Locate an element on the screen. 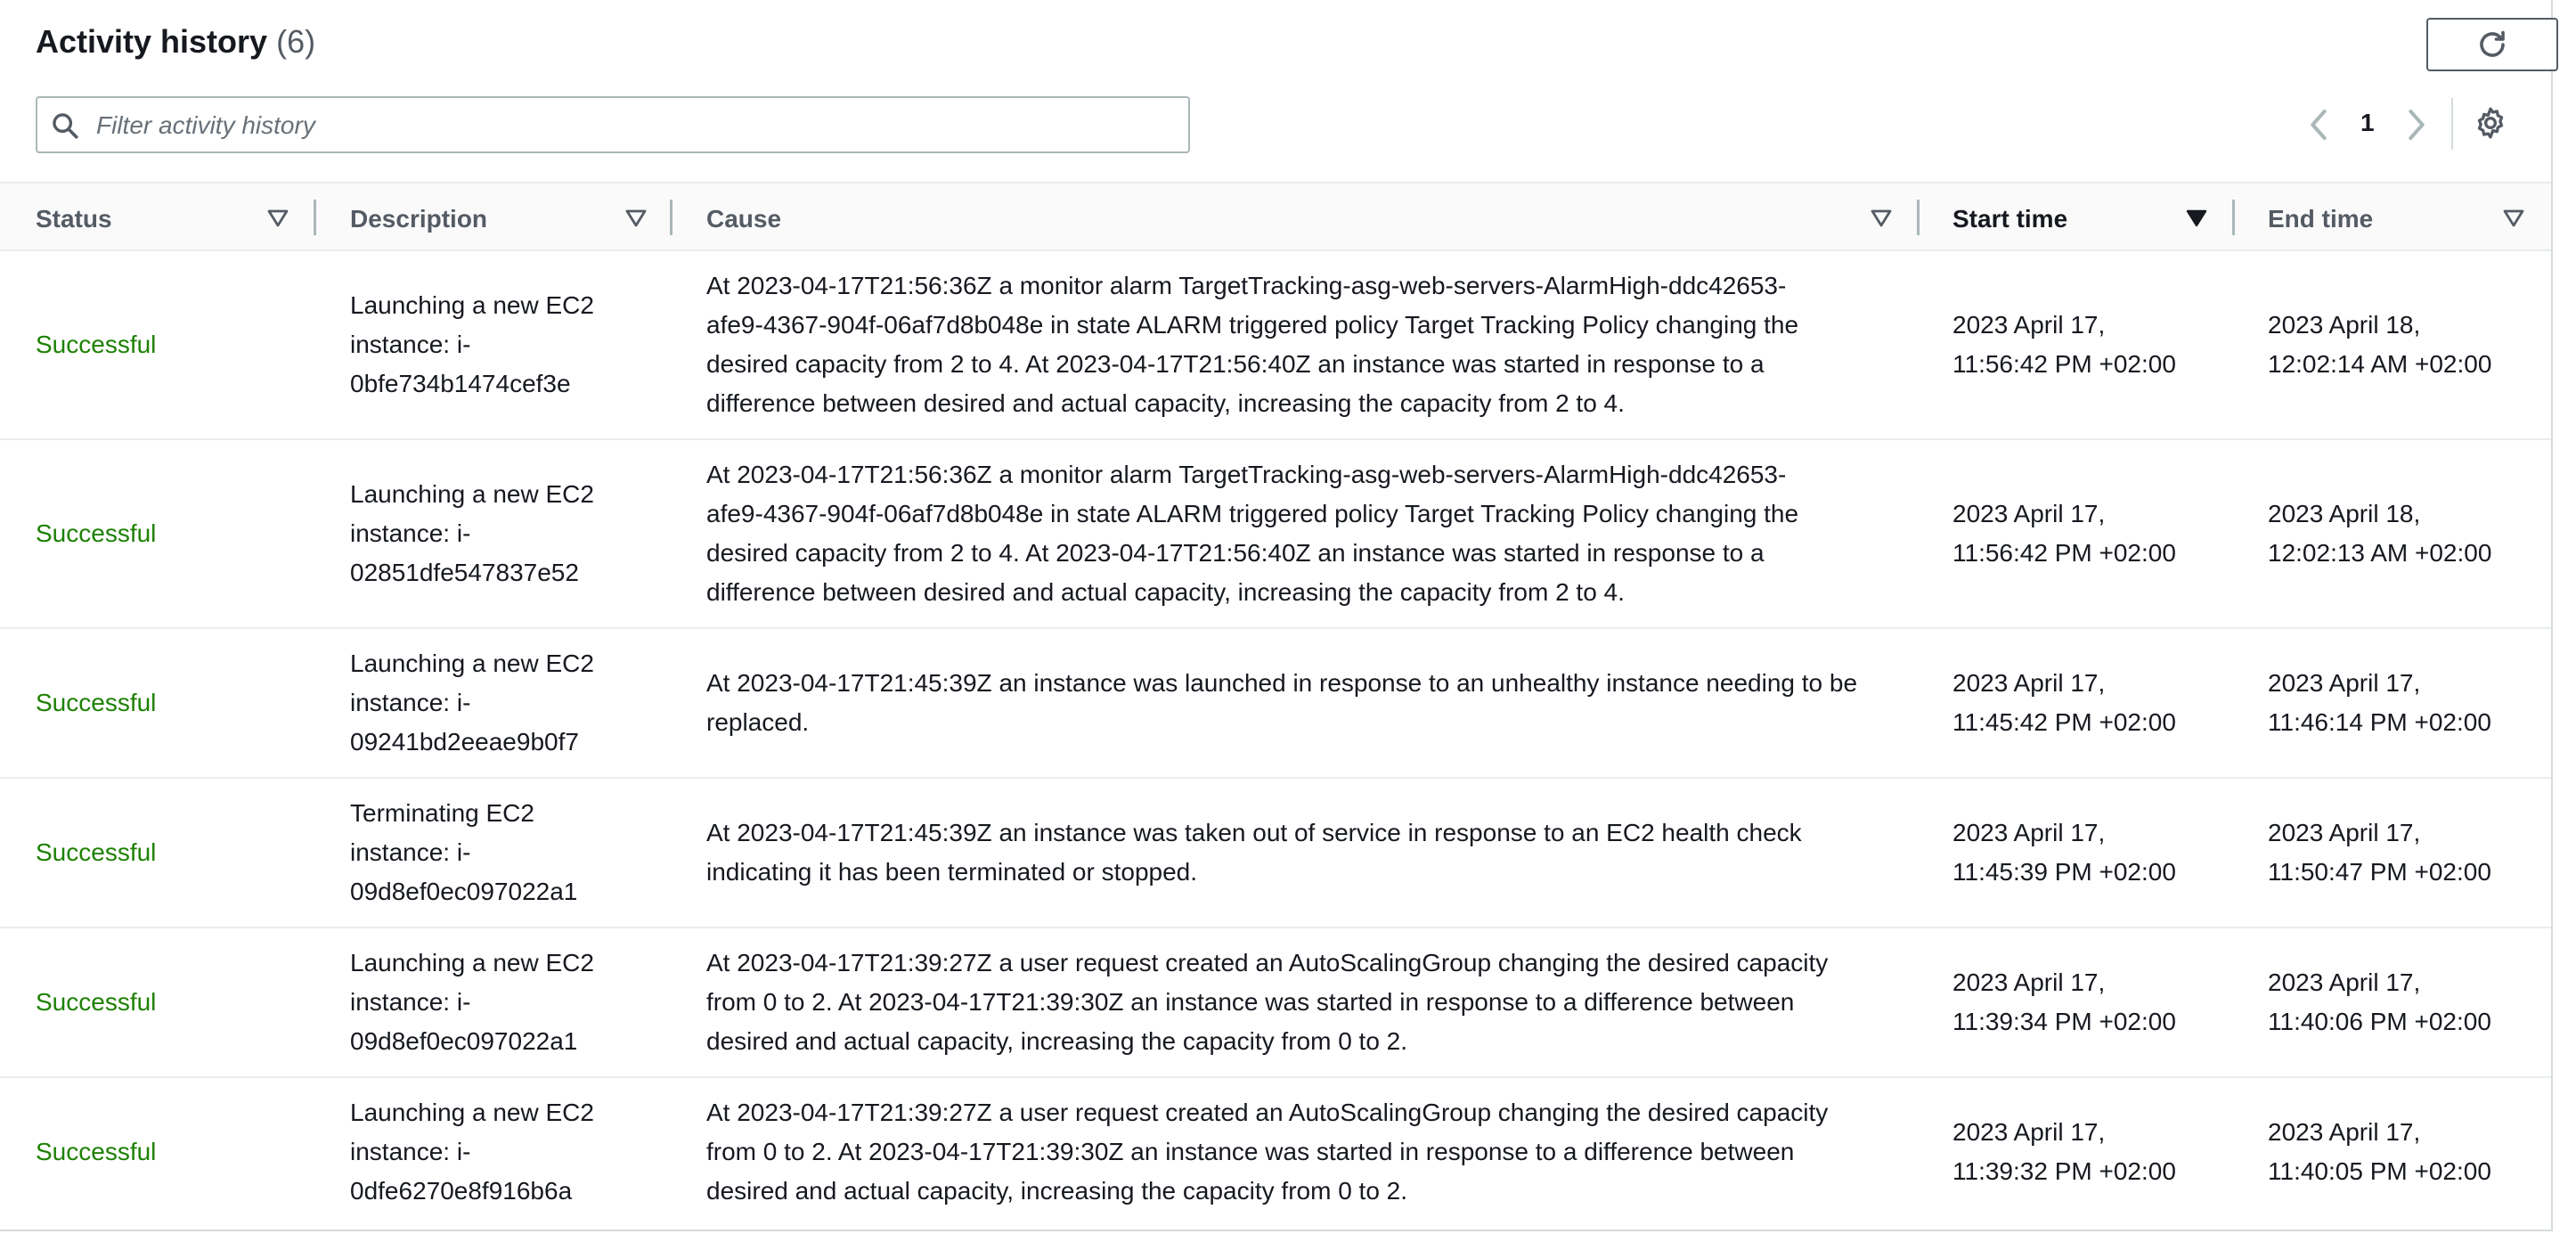  chevron-right-icon is located at coordinates (2417, 125).